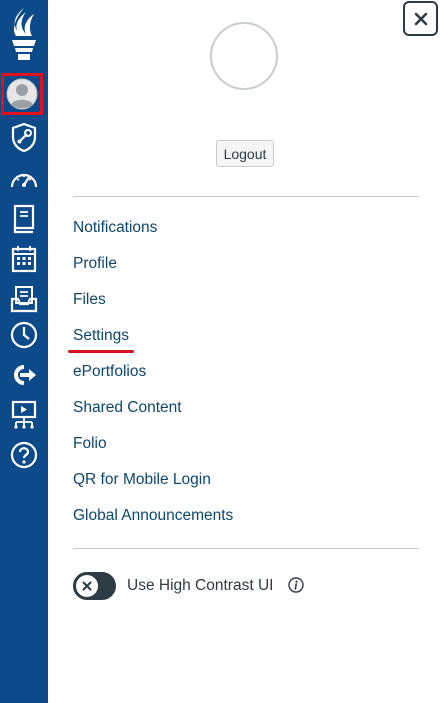 The image size is (440, 703). What do you see at coordinates (153, 336) in the screenshot?
I see `menu-item-settings: Settings` at bounding box center [153, 336].